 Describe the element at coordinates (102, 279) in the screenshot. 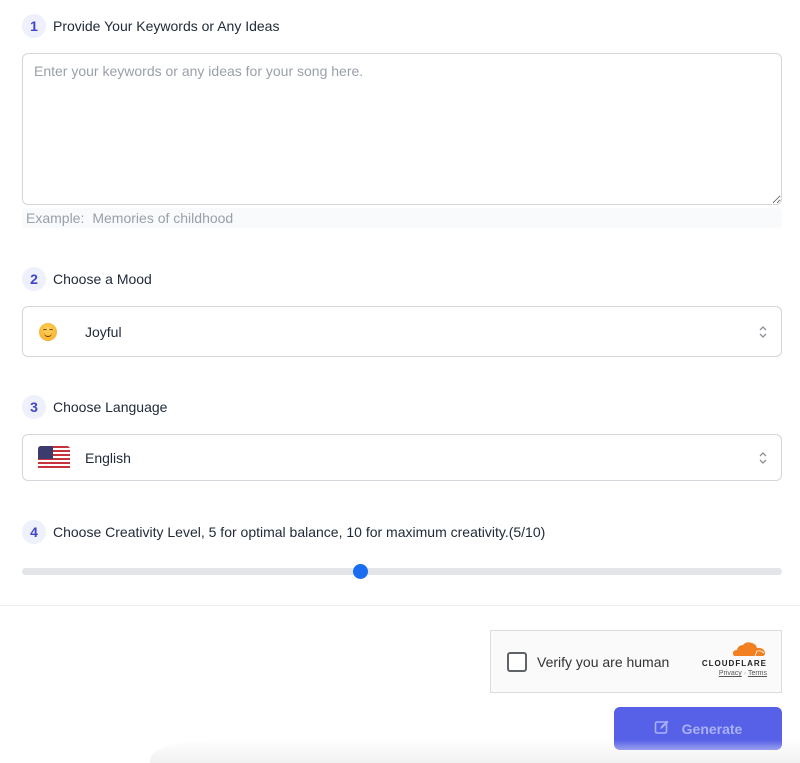

I see `step-label: Choose a Mood` at that location.